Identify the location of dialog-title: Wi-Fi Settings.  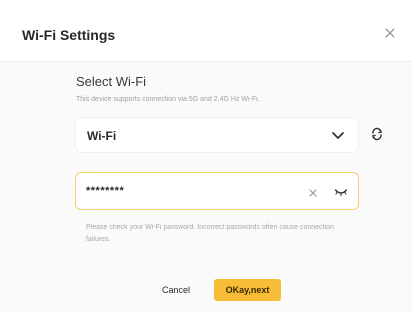
(69, 35).